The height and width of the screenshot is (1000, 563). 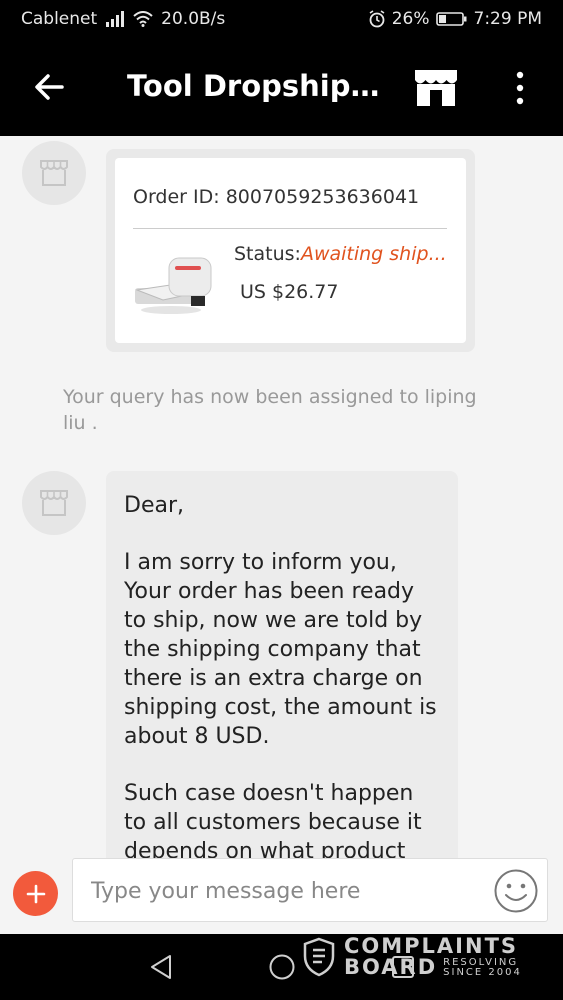 I want to click on message-composer, so click(x=281, y=896).